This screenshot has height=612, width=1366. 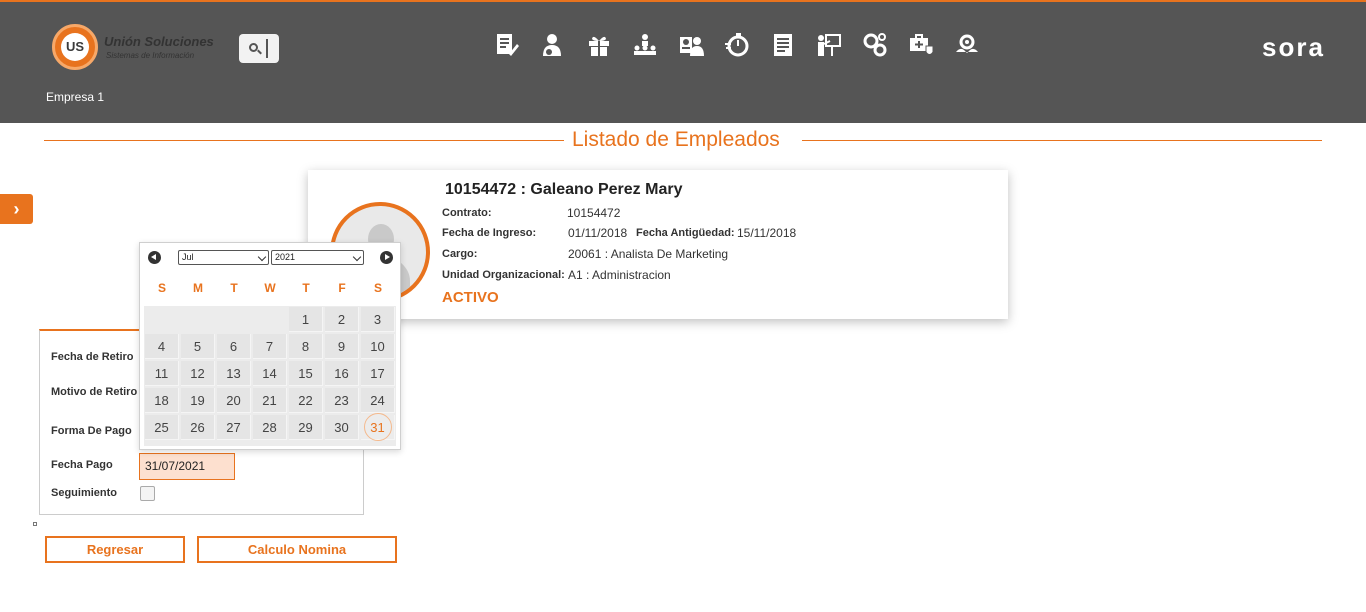 I want to click on month-select-value: Jul, so click(x=188, y=257).